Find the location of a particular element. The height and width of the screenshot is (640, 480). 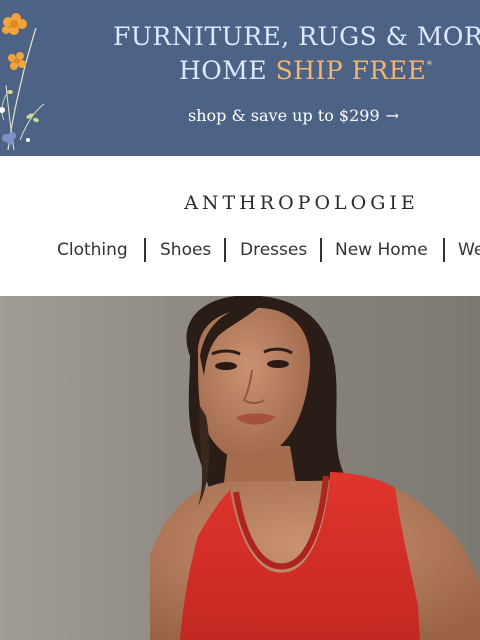

promo-subheadline: HOME SHIP FREE* is located at coordinates (306, 70).